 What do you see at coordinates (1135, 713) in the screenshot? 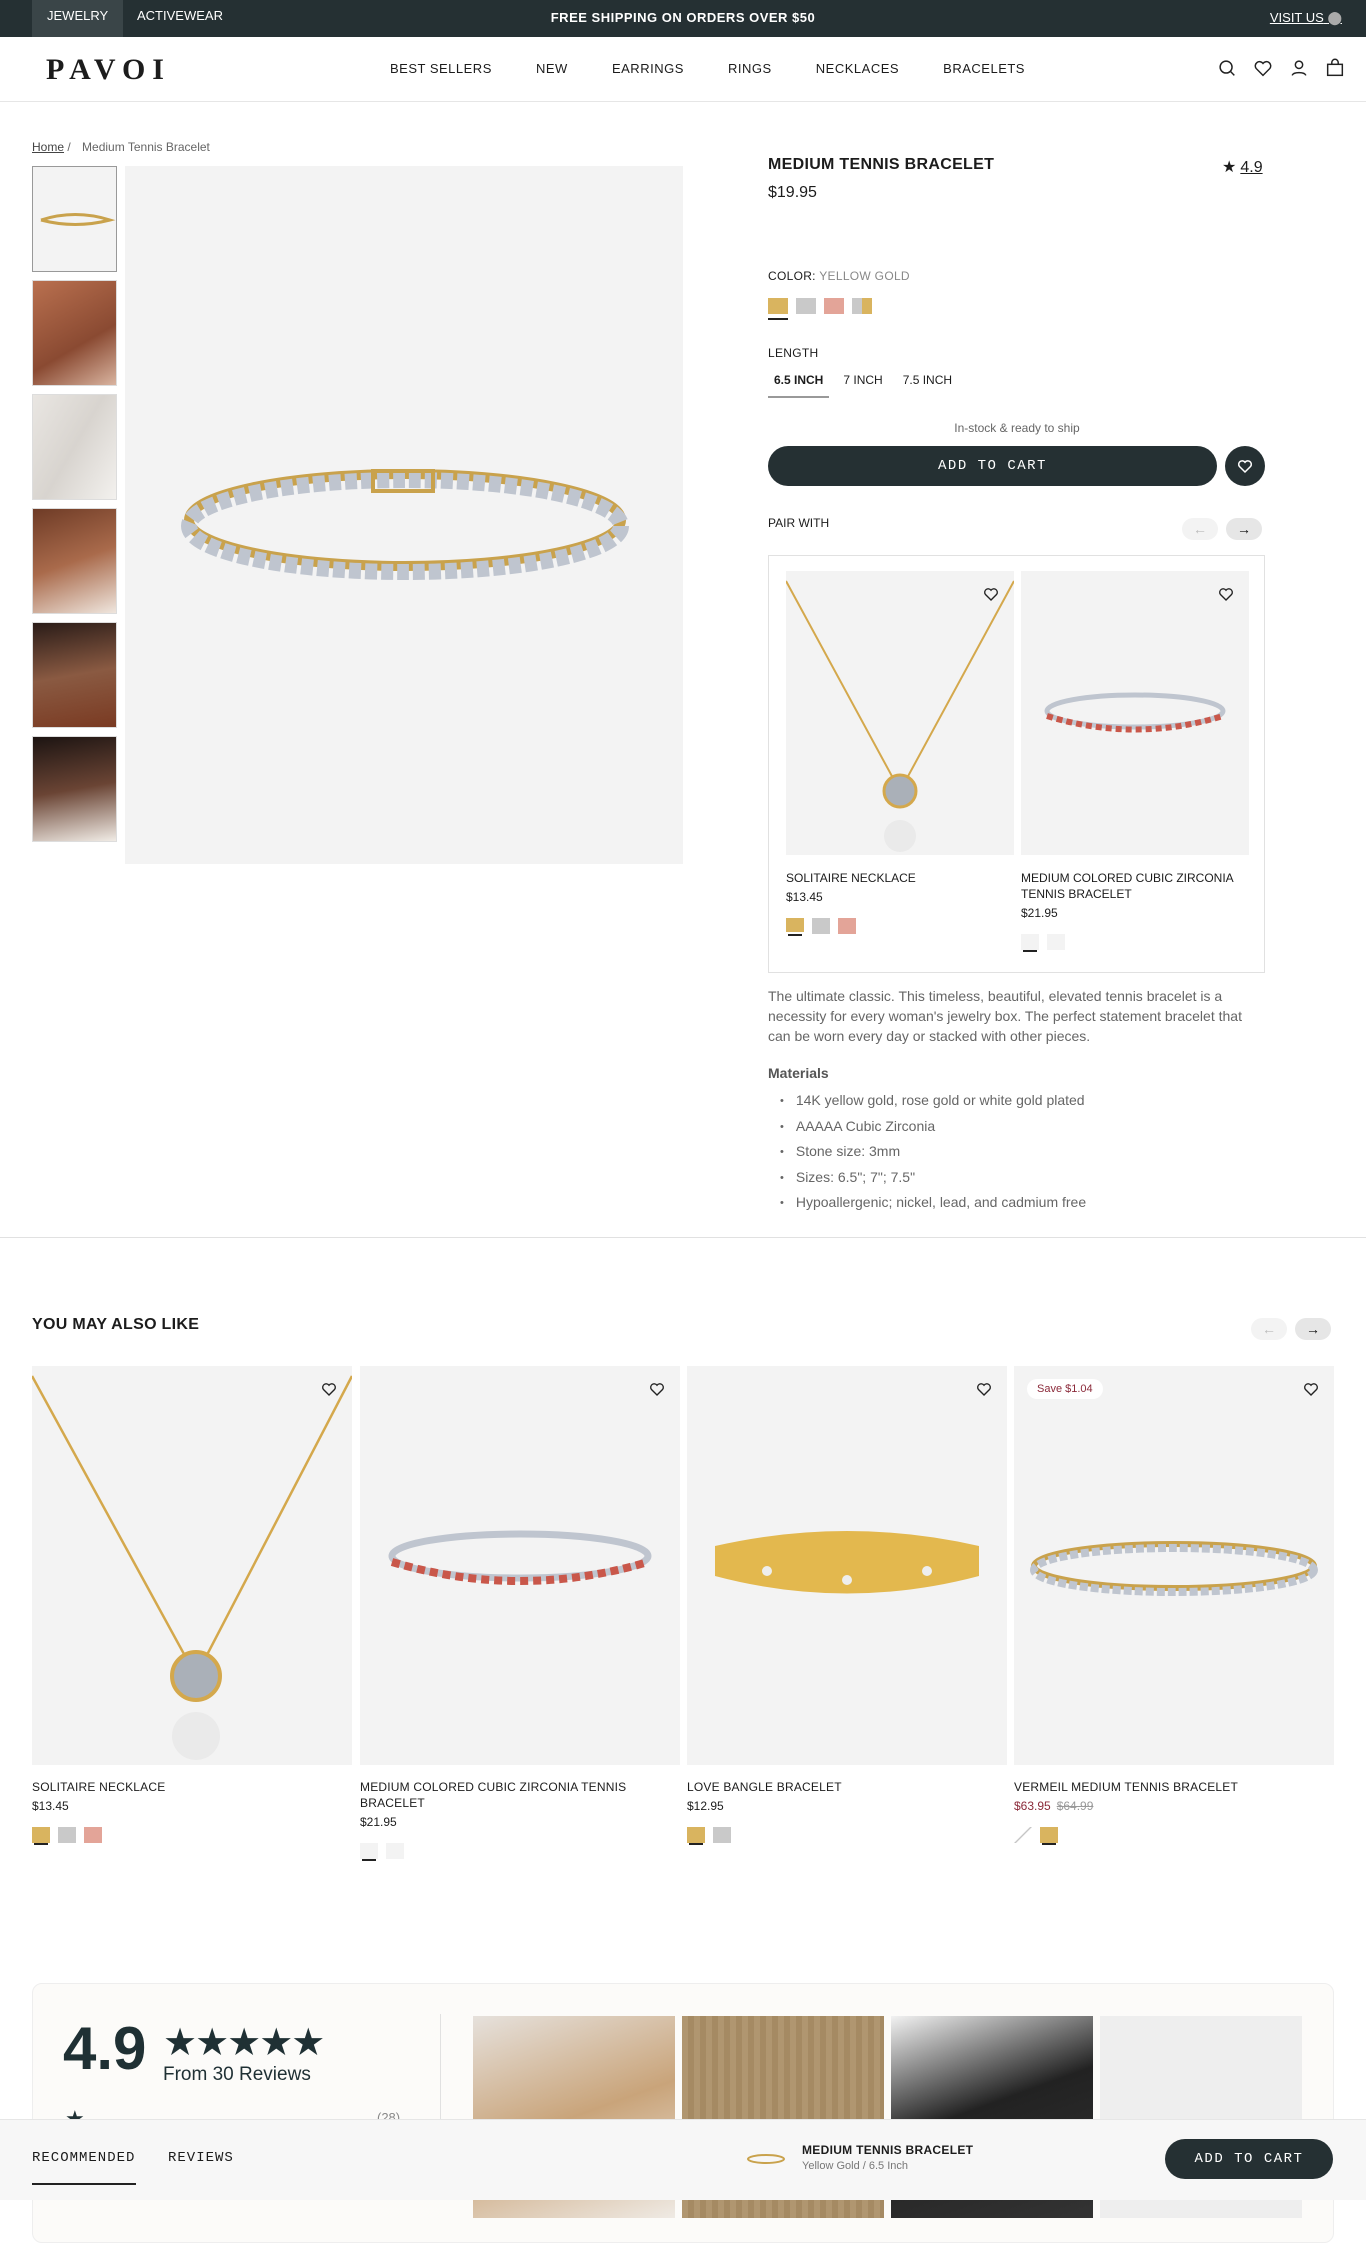
I see `pair-card-2-image` at bounding box center [1135, 713].